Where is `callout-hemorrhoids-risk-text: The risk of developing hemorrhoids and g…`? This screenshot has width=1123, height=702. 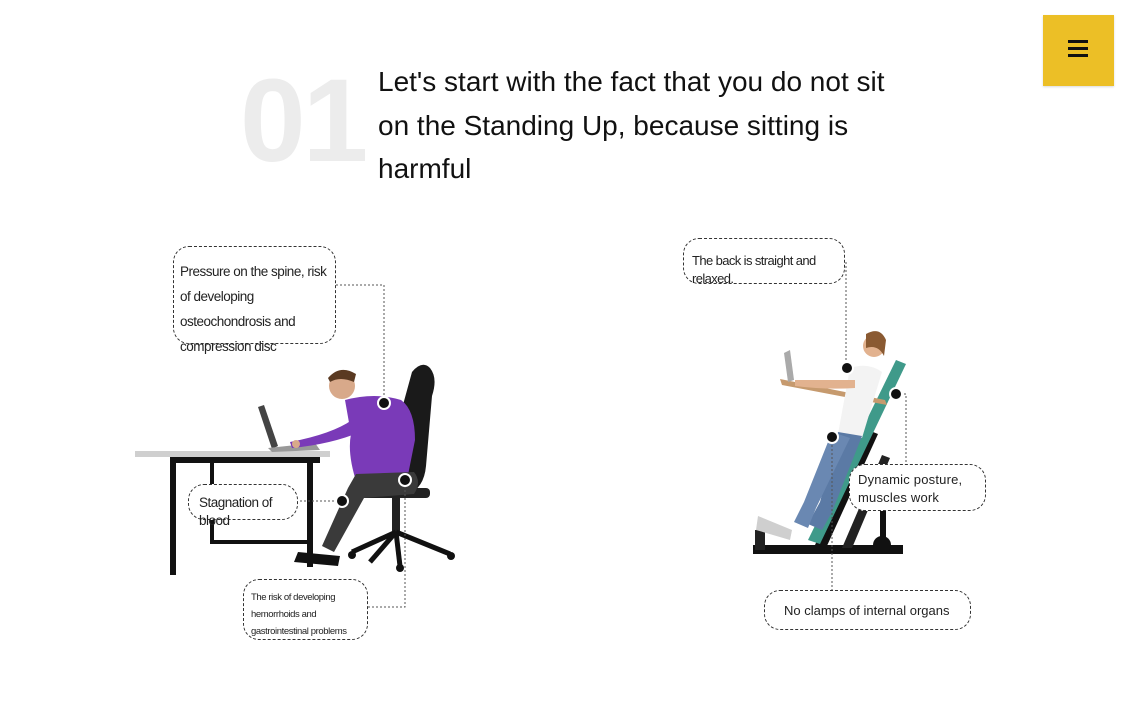
callout-hemorrhoids-risk-text: The risk of developing hemorrhoids and g… is located at coordinates (299, 614).